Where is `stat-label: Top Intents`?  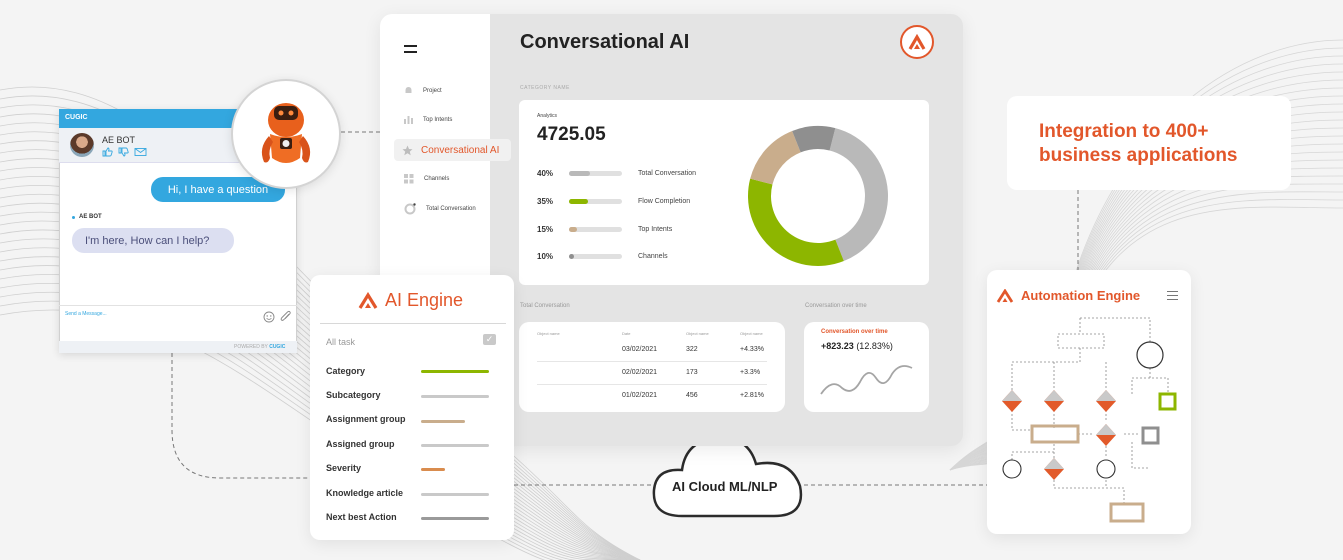
stat-label: Top Intents is located at coordinates (655, 229).